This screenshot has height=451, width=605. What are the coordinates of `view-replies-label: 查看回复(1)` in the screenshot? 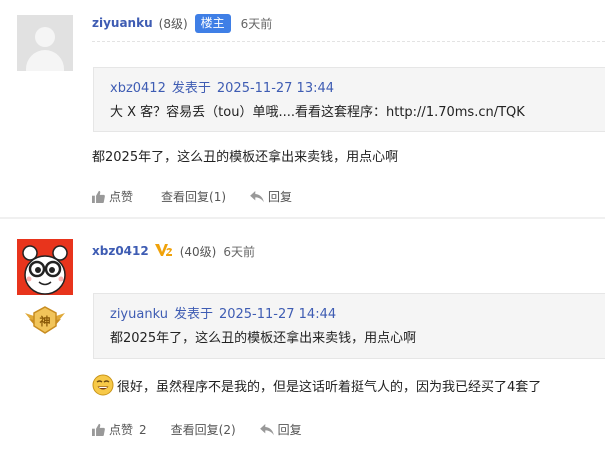 It's located at (194, 197).